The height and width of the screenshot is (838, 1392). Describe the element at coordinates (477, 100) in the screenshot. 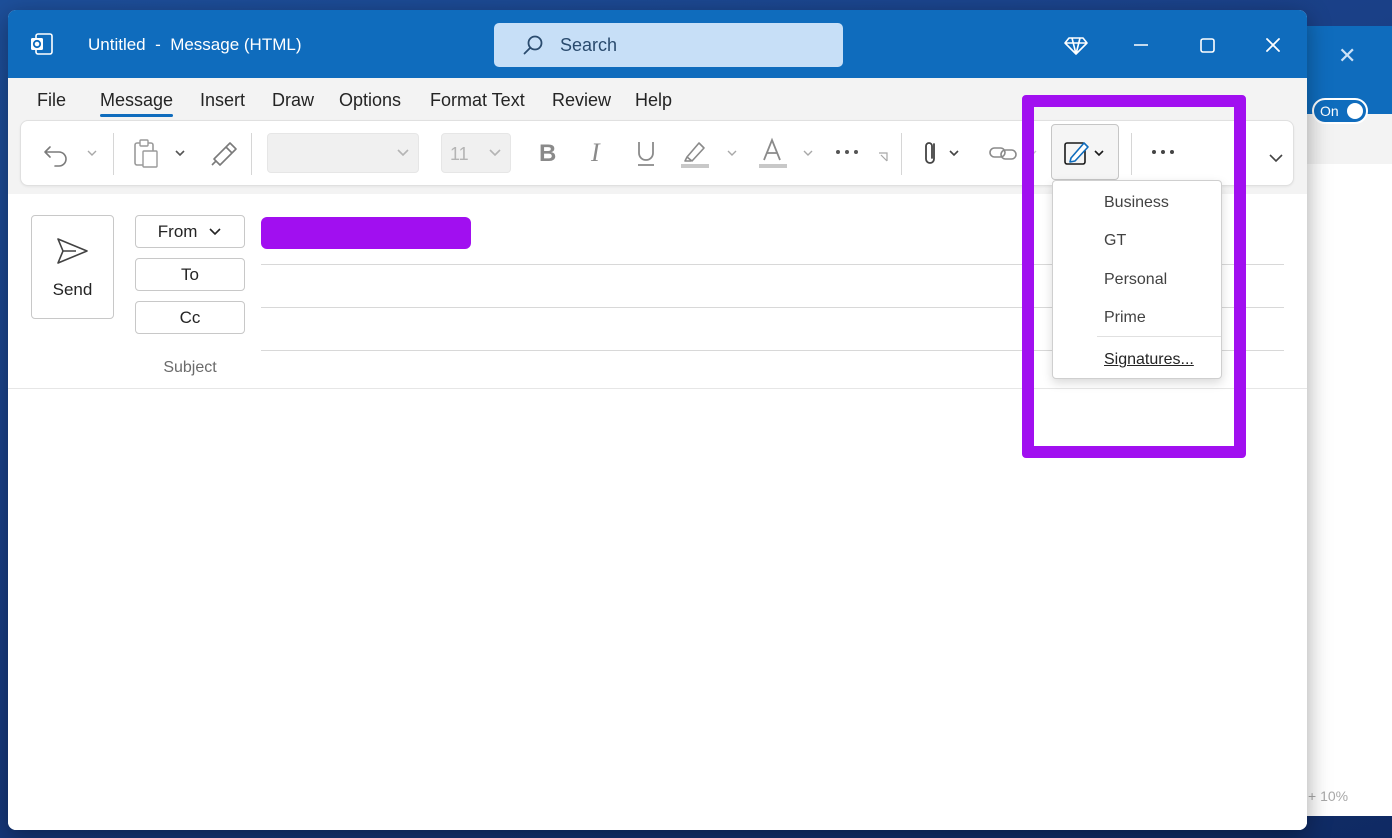

I see `menu-format-text: Format Text` at that location.